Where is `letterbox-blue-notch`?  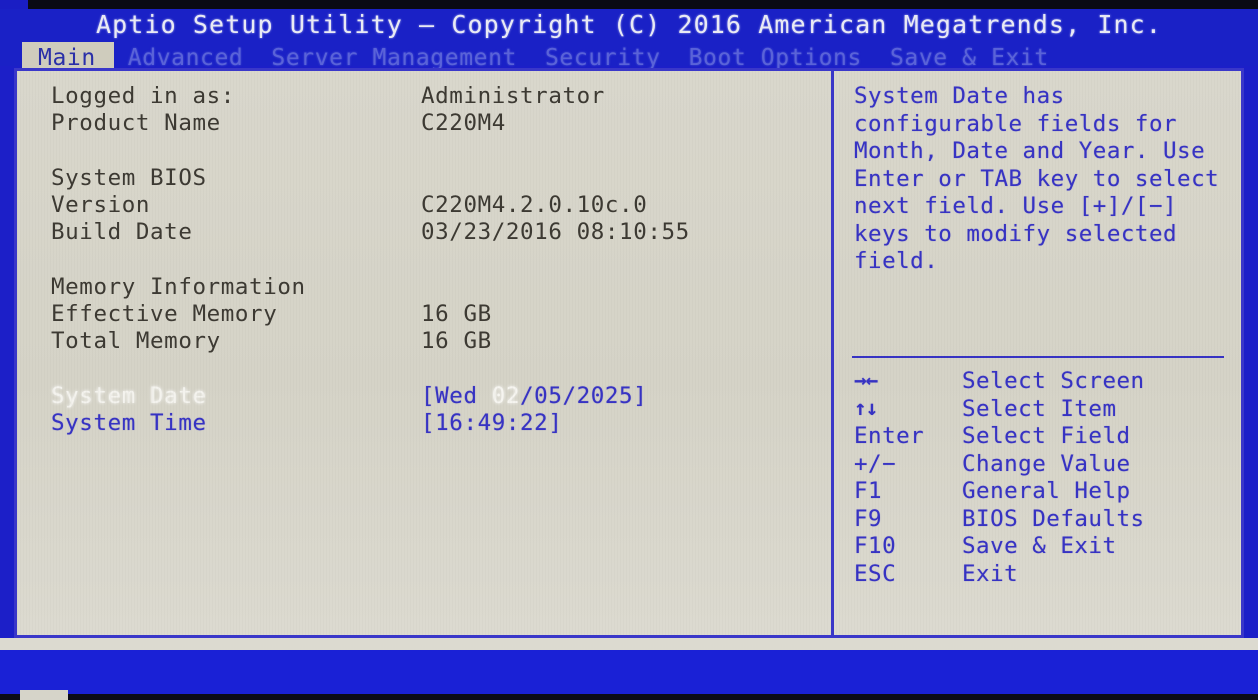
letterbox-blue-notch is located at coordinates (14, 4).